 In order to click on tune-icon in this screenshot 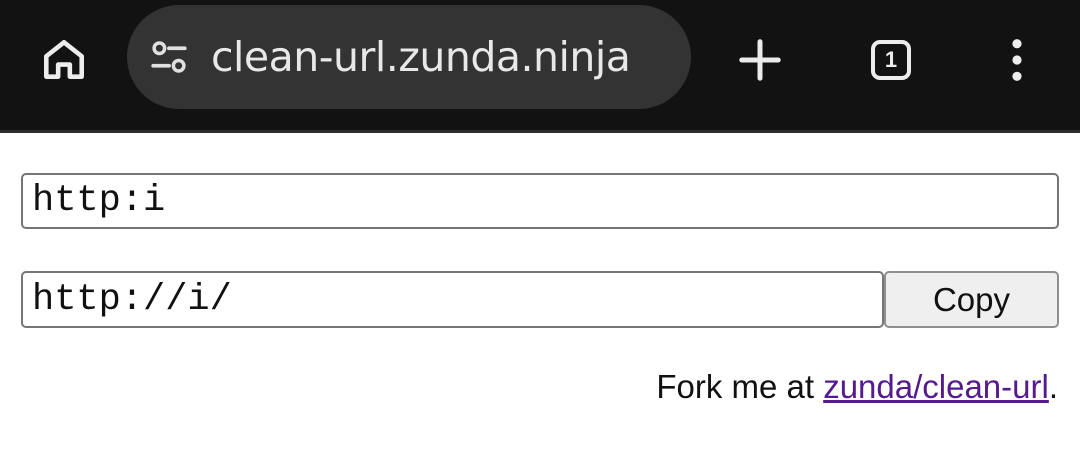, I will do `click(169, 57)`.